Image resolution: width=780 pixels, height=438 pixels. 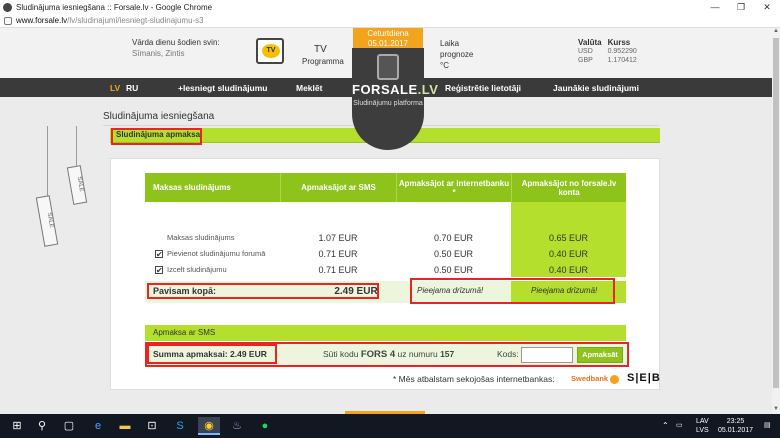 I want to click on nav-submit-ad: +Iesniegt sludinājumu, so click(x=223, y=88).